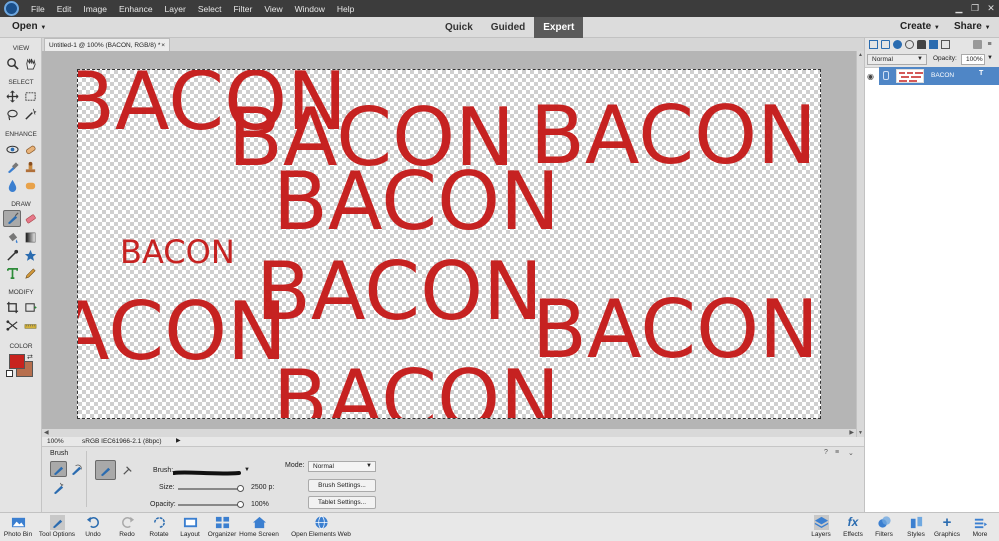 This screenshot has height=541, width=999. I want to click on default-colors-icon, so click(9, 373).